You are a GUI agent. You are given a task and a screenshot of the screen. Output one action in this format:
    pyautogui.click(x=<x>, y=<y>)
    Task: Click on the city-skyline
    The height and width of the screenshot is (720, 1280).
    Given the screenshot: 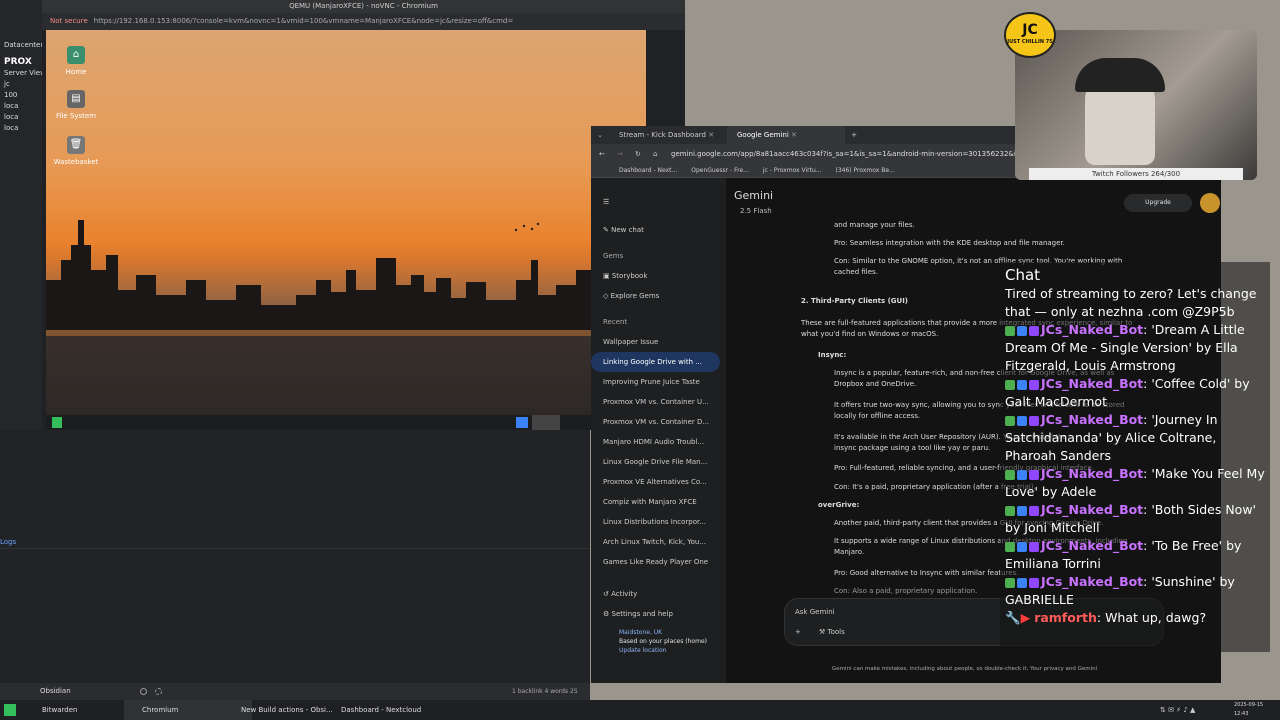 What is the action you would take?
    pyautogui.click(x=346, y=317)
    